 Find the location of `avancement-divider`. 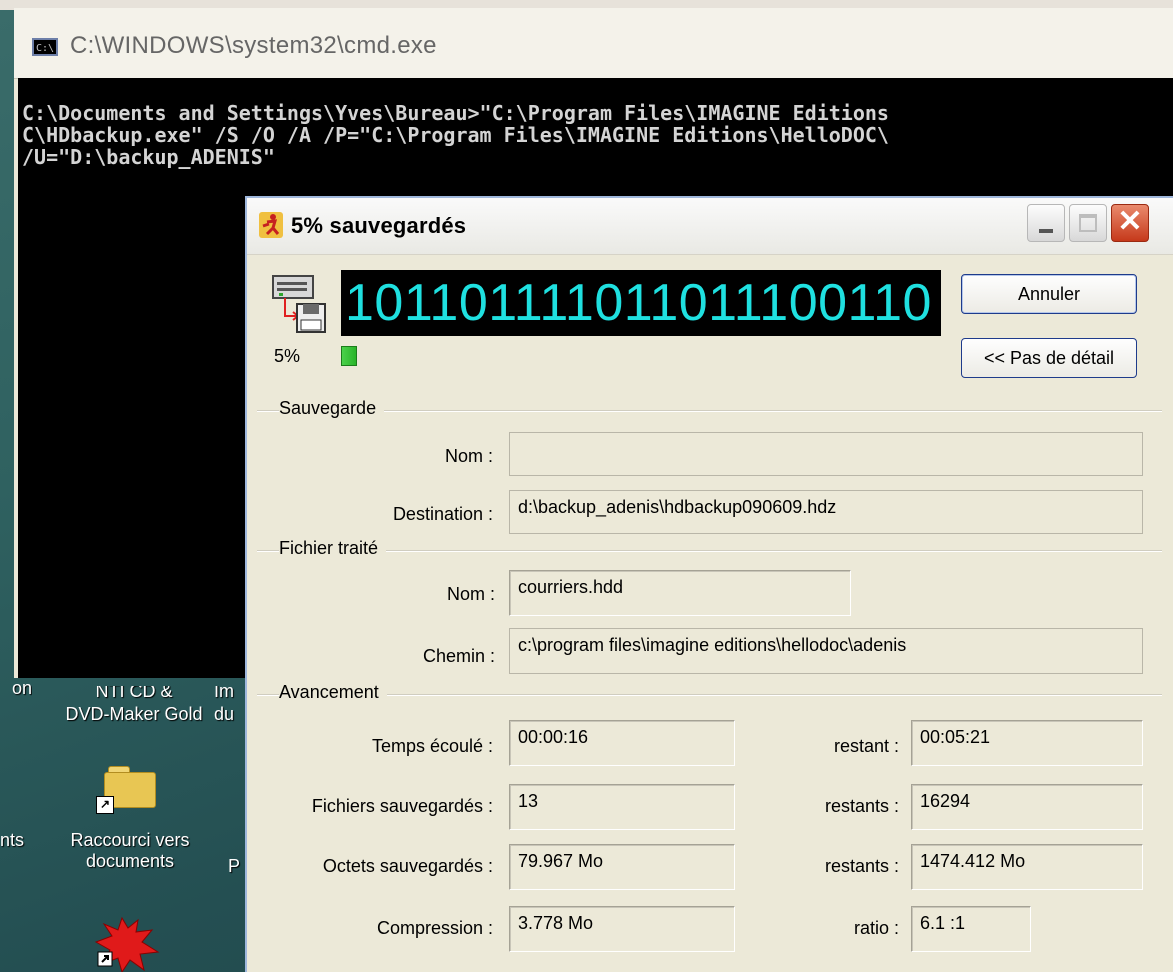

avancement-divider is located at coordinates (709, 695).